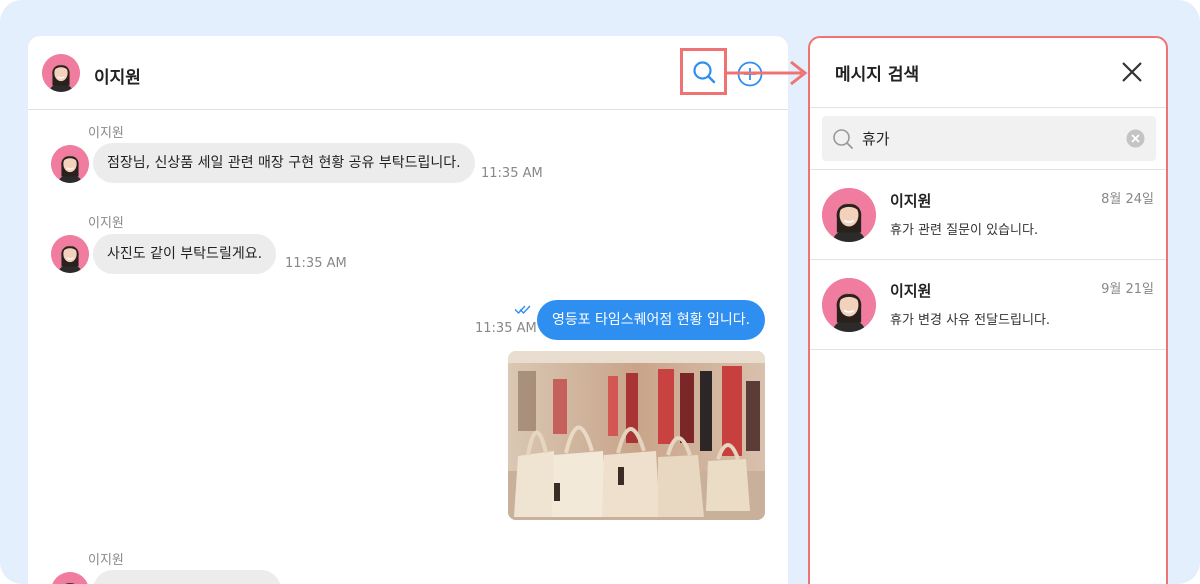 This screenshot has width=1200, height=584. I want to click on double-check-icon, so click(522, 310).